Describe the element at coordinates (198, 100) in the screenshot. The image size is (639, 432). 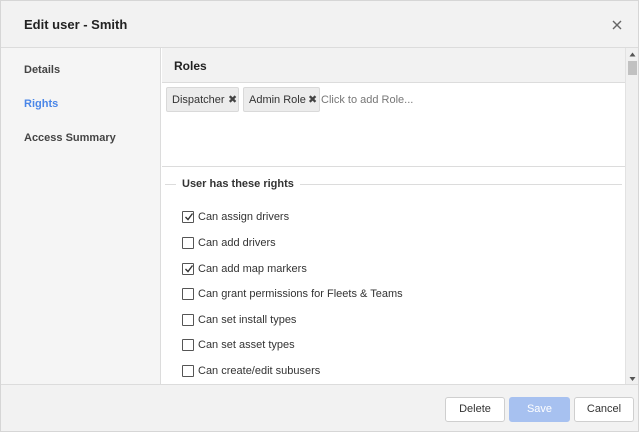
I see `role-chip-label: Dispatcher` at that location.